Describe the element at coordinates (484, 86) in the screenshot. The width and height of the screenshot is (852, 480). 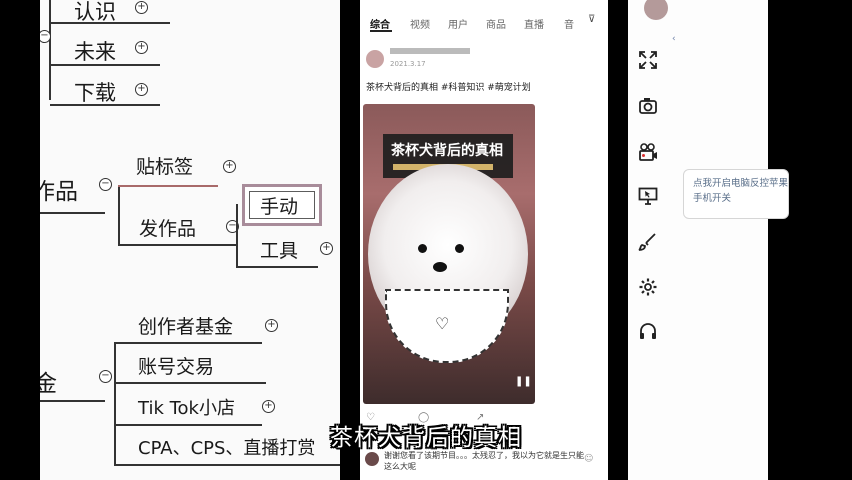
I see `post-caption: 茶杯犬背后的真相 #科普知识 #萌宠计划` at that location.